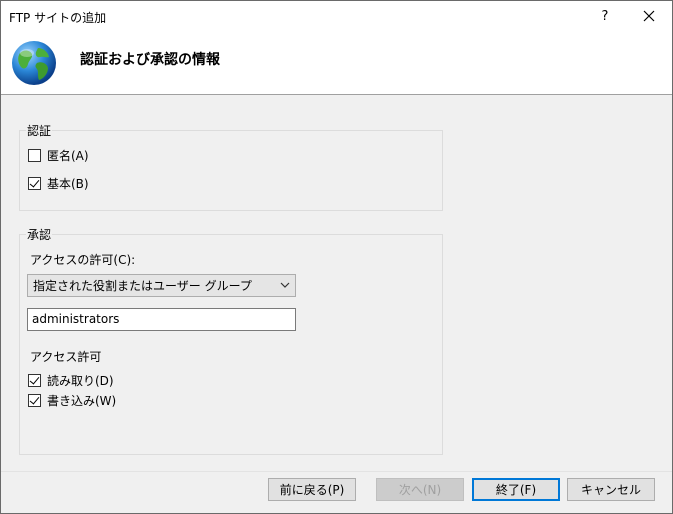  Describe the element at coordinates (39, 130) in the screenshot. I see `authentication-group-label: 認証` at that location.